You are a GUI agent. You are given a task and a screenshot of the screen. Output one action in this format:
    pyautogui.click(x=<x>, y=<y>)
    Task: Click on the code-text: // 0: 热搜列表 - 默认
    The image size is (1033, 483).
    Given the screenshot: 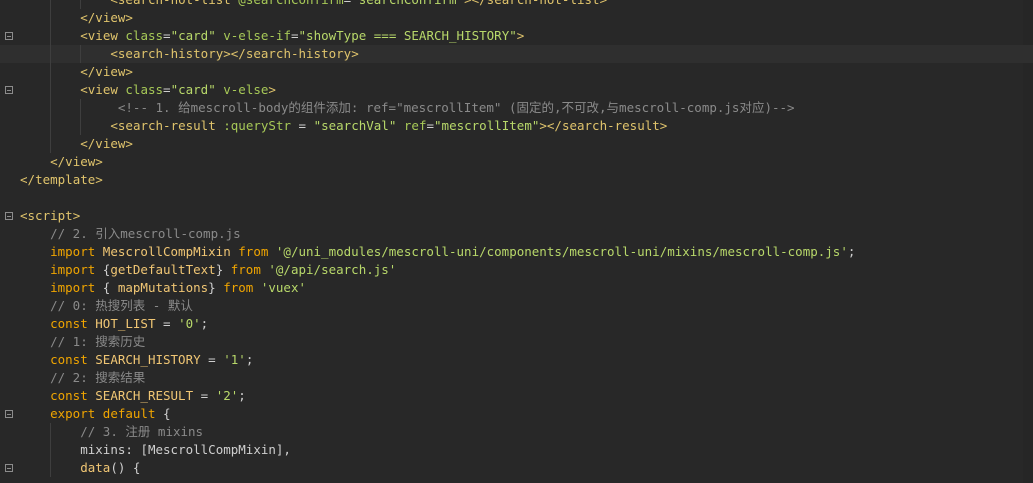 What is the action you would take?
    pyautogui.click(x=106, y=306)
    